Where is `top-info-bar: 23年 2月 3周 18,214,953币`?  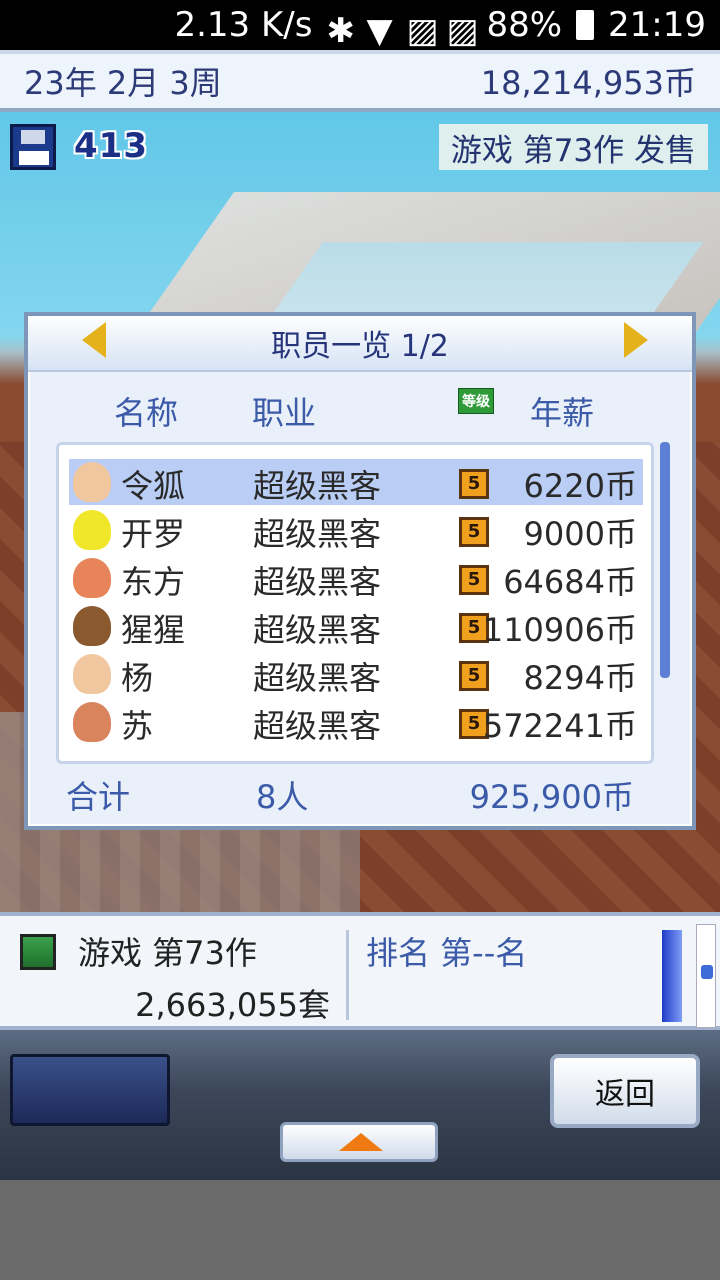
top-info-bar: 23年 2月 3周 18,214,953币 is located at coordinates (360, 81).